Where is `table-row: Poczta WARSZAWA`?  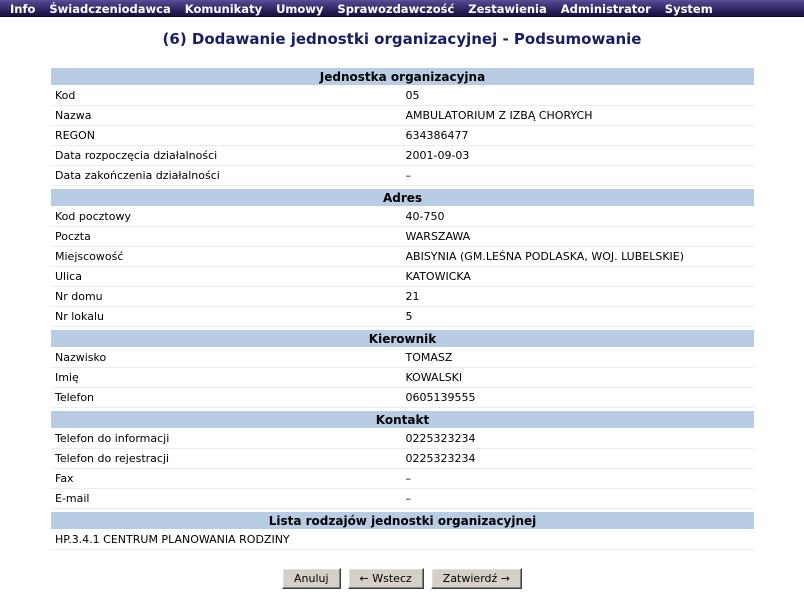
table-row: Poczta WARSZAWA is located at coordinates (402, 236).